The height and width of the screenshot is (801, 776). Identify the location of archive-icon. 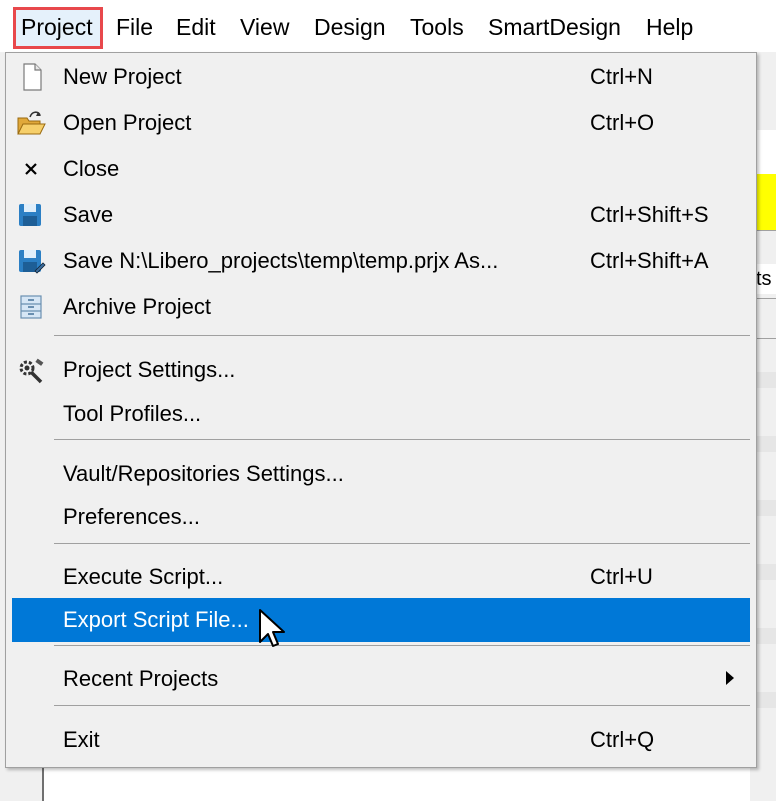
(31, 307).